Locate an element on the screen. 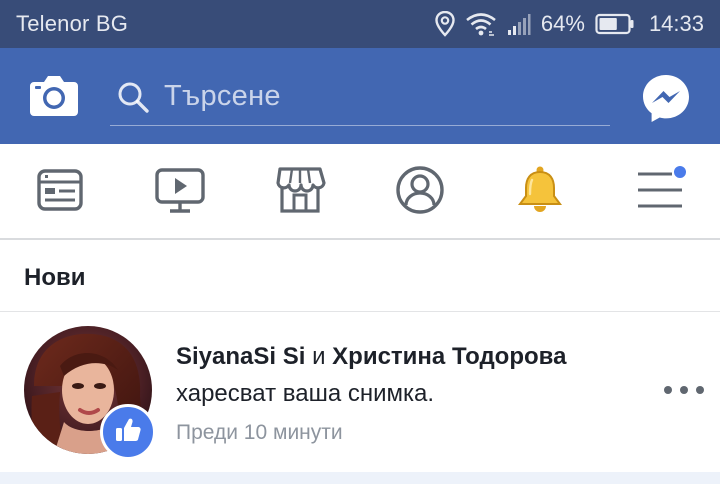 The width and height of the screenshot is (720, 484). tab-watch is located at coordinates (180, 192).